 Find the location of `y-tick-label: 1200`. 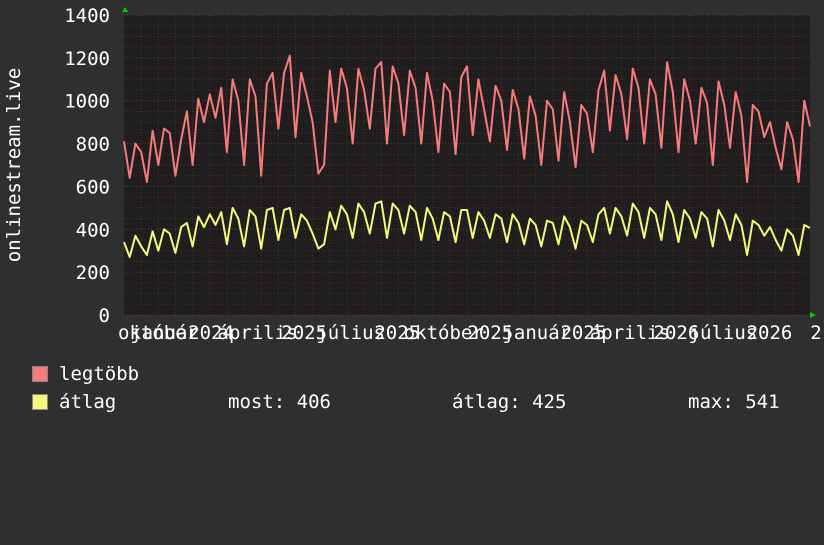

y-tick-label: 1200 is located at coordinates (87, 59).